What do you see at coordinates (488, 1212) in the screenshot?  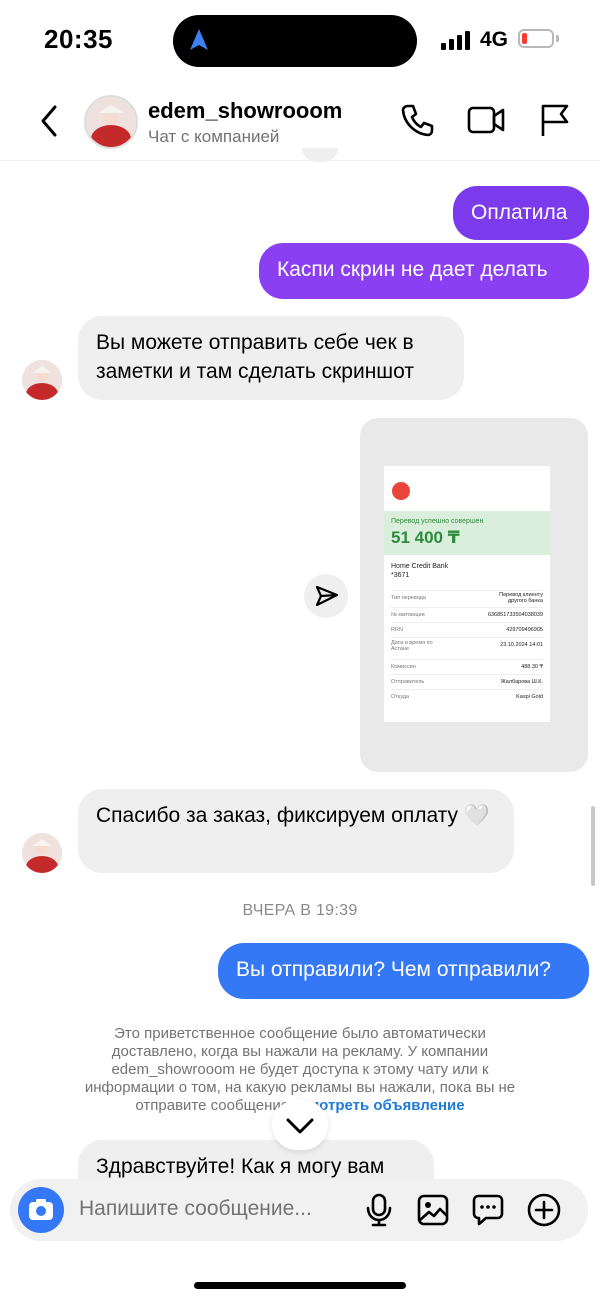 I see `sticker-icon` at bounding box center [488, 1212].